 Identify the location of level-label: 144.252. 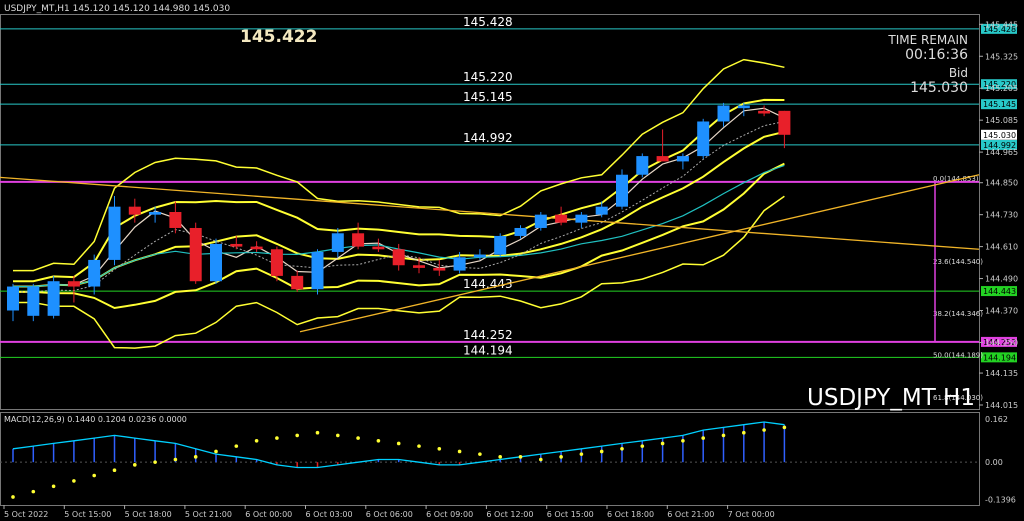
(488, 335).